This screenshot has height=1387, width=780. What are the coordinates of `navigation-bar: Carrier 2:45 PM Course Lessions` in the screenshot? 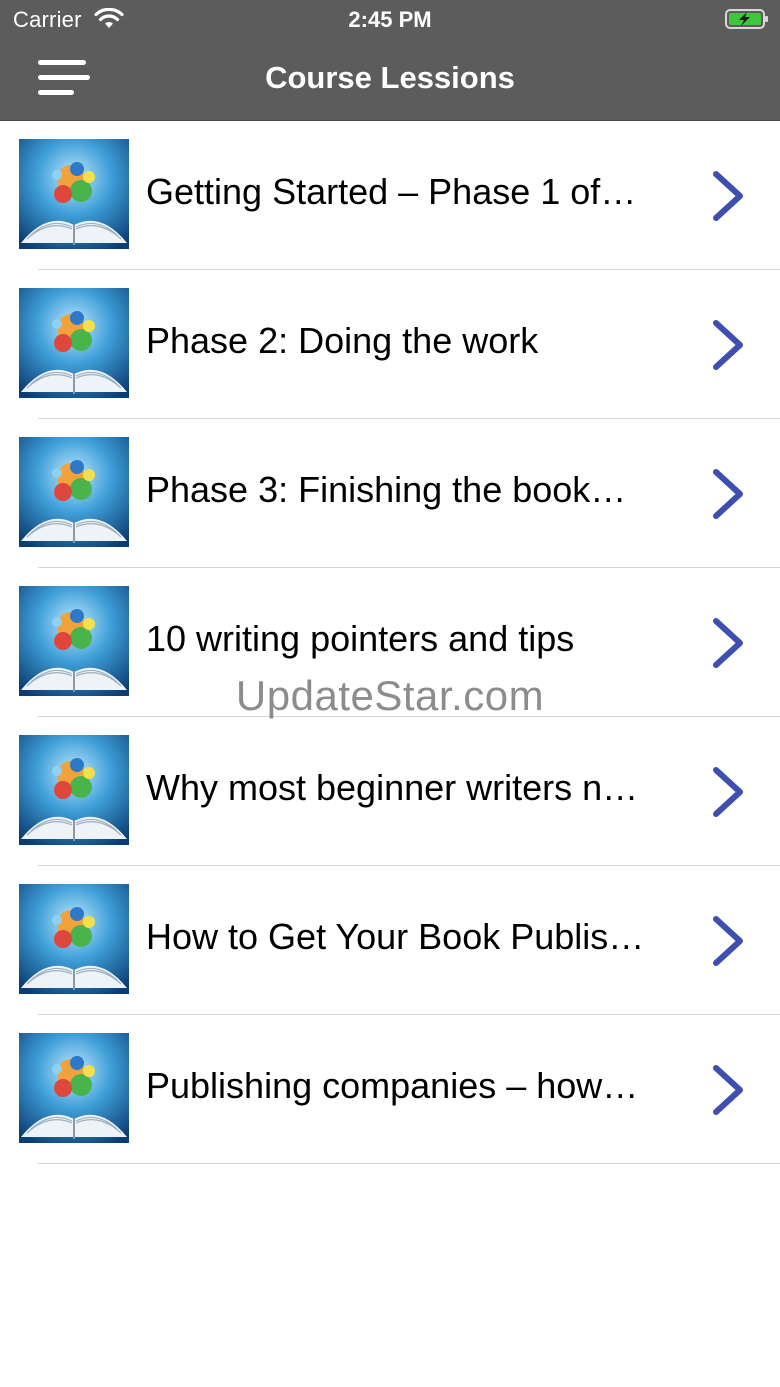 It's located at (390, 60).